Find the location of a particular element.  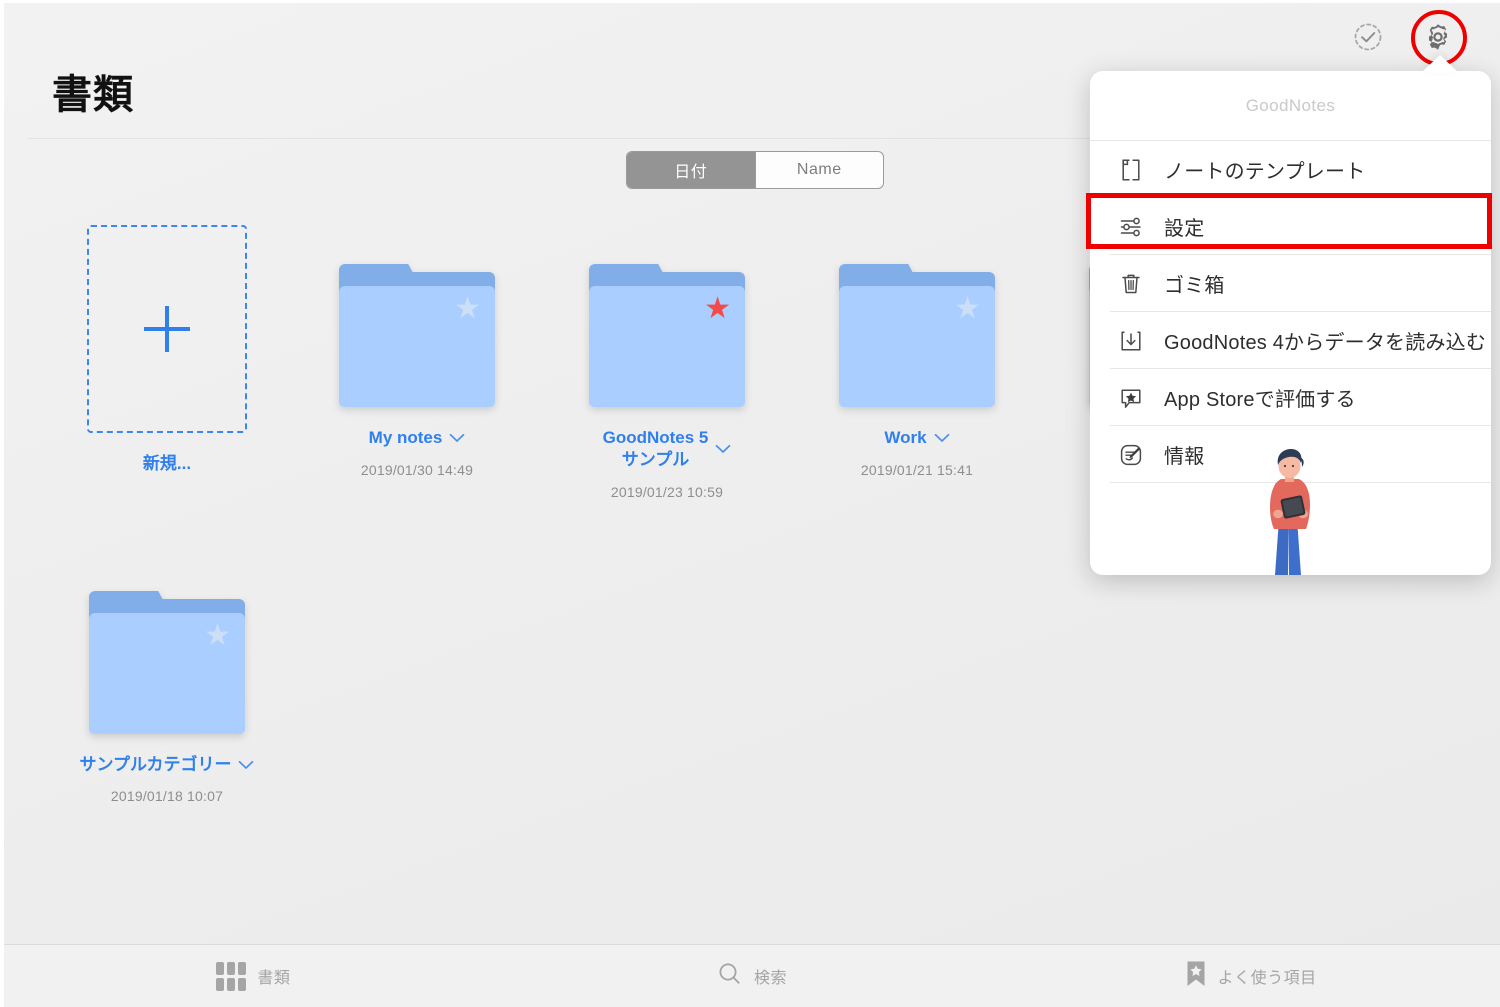

page-title: 書類 is located at coordinates (93, 95).